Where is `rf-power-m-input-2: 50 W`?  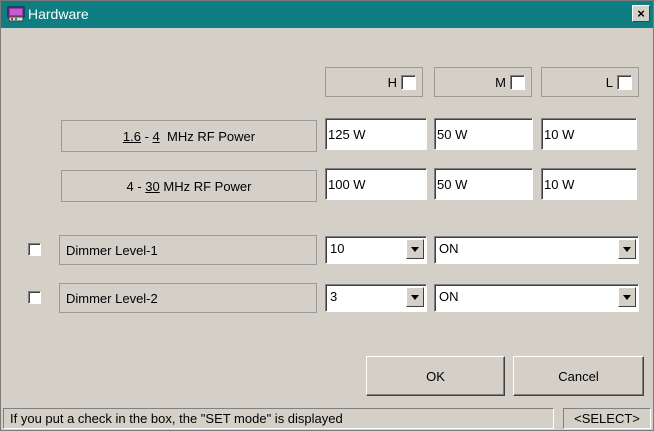 rf-power-m-input-2: 50 W is located at coordinates (483, 184).